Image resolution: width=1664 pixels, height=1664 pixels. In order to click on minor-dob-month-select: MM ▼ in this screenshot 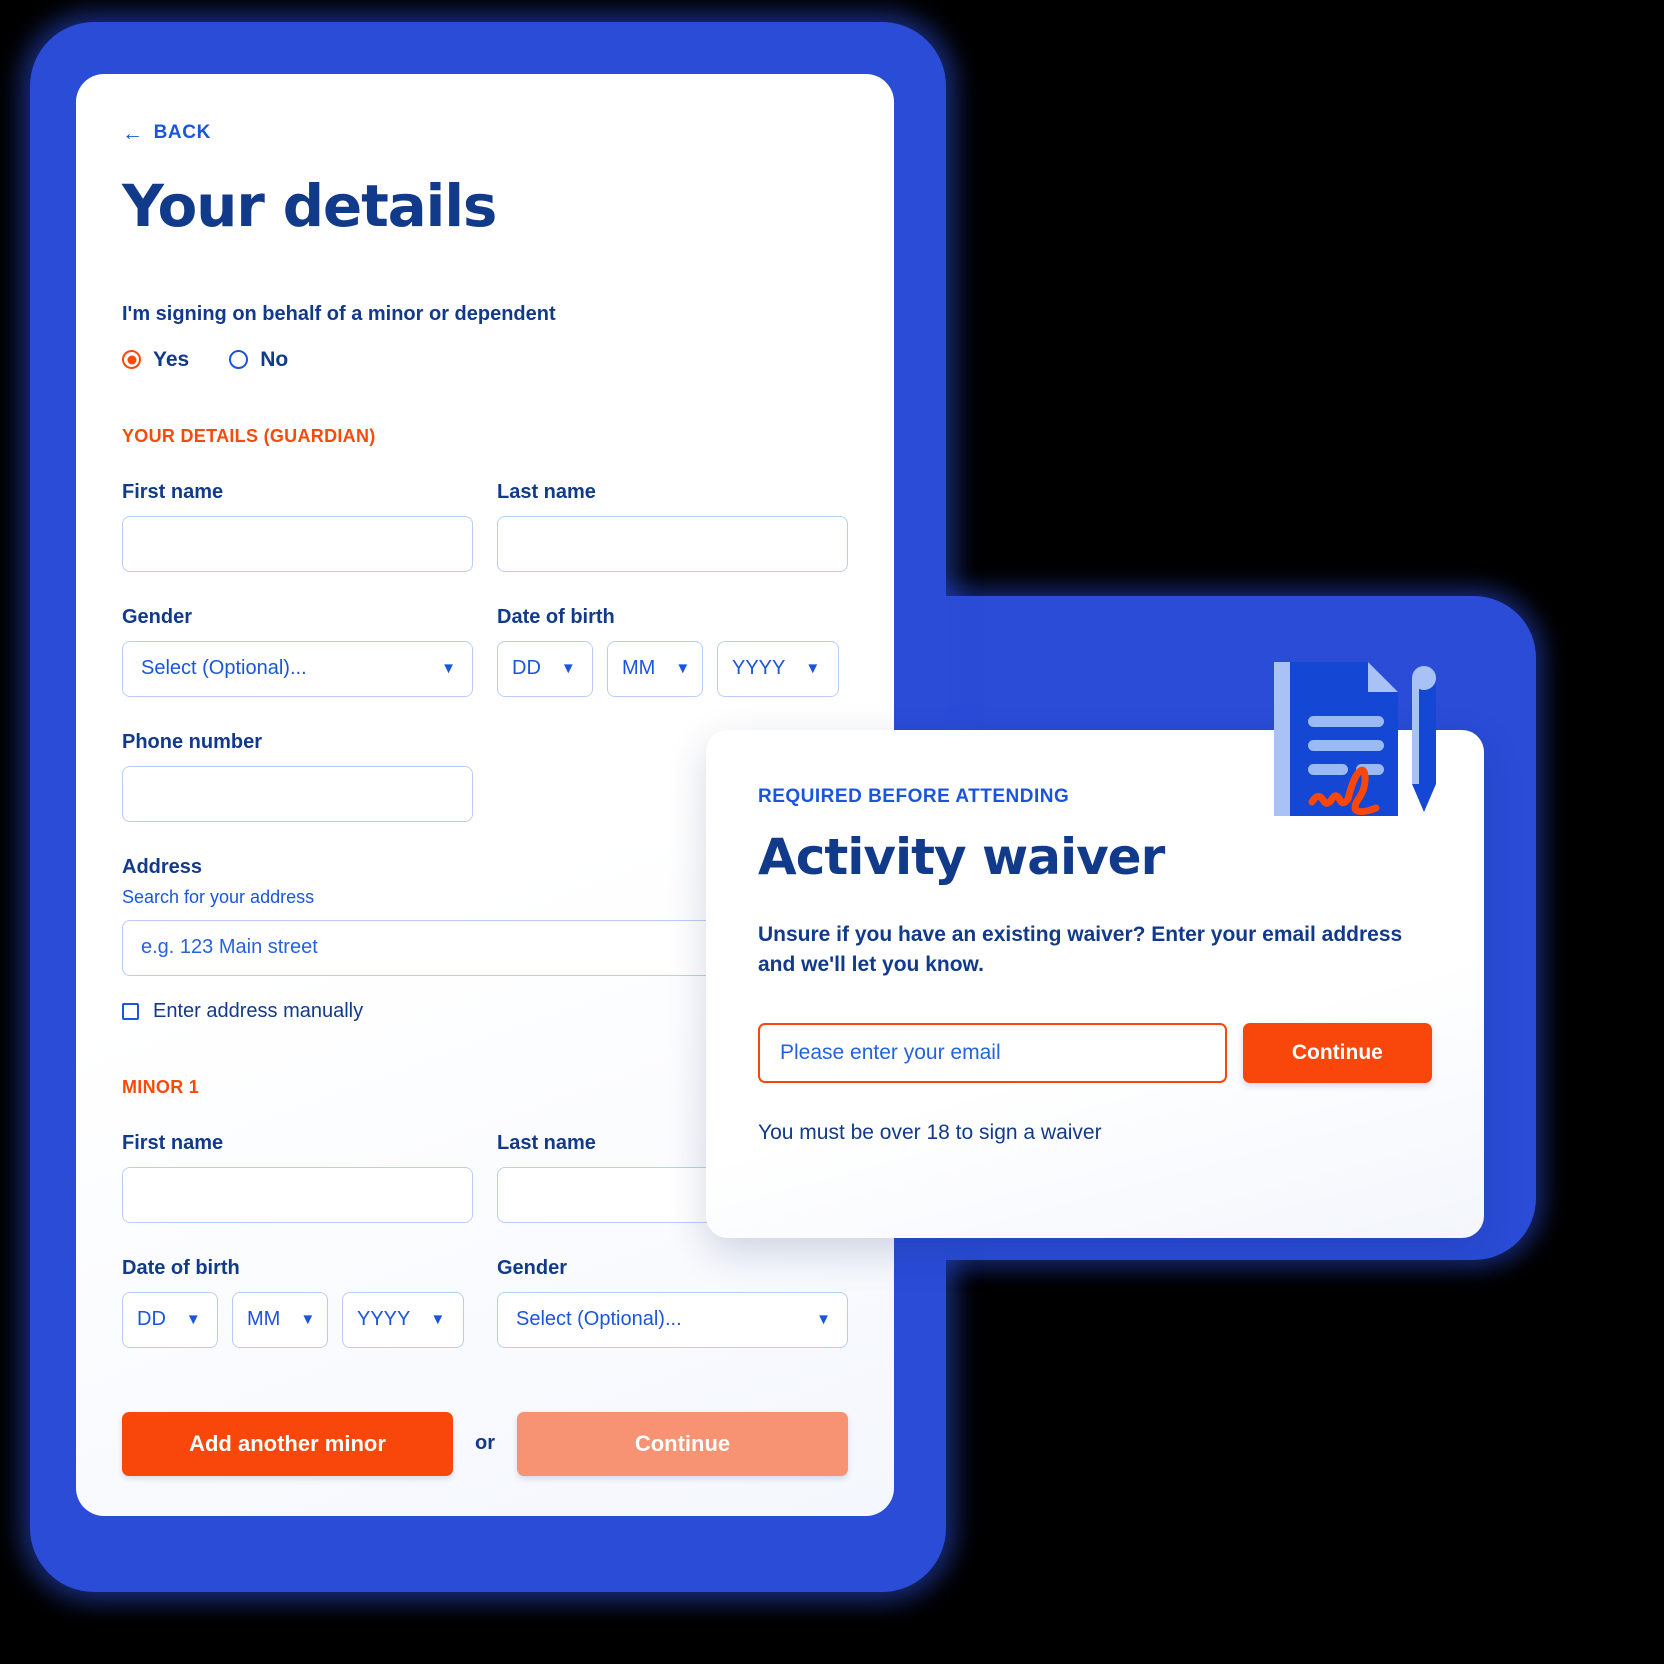, I will do `click(280, 1319)`.